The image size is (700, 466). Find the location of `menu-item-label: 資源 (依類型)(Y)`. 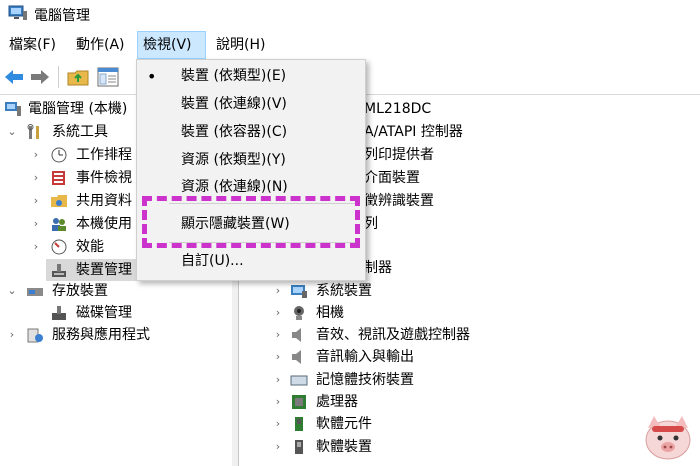

menu-item-label: 資源 (依類型)(Y) is located at coordinates (233, 160).